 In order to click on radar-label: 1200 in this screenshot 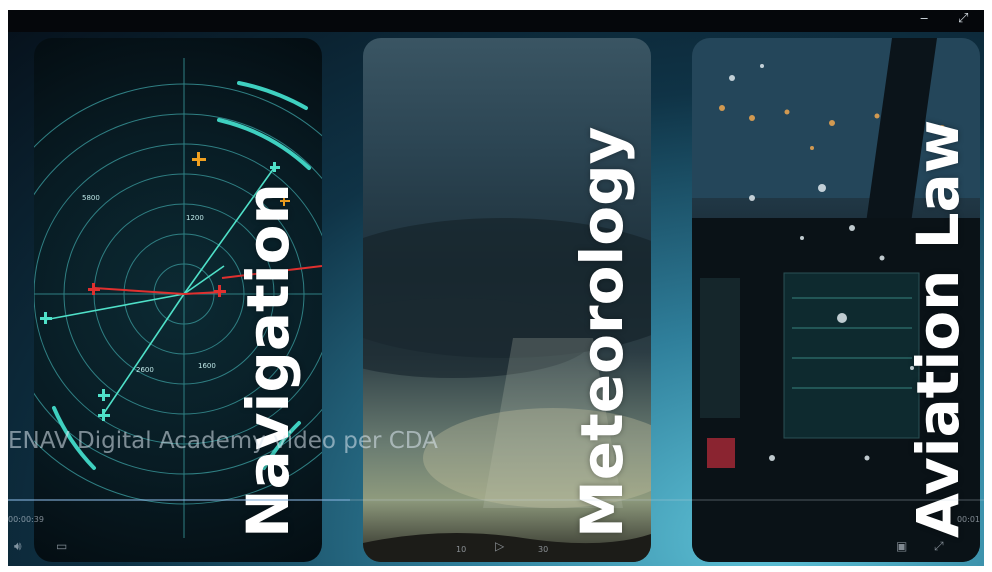, I will do `click(195, 218)`.